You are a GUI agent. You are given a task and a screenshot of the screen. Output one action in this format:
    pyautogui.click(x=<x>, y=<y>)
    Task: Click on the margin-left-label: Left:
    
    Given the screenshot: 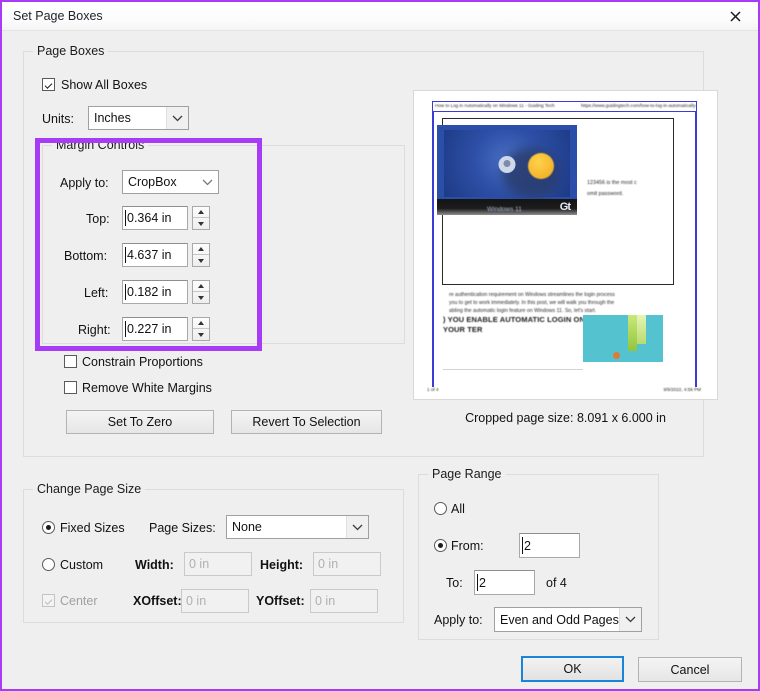 What is the action you would take?
    pyautogui.click(x=96, y=293)
    